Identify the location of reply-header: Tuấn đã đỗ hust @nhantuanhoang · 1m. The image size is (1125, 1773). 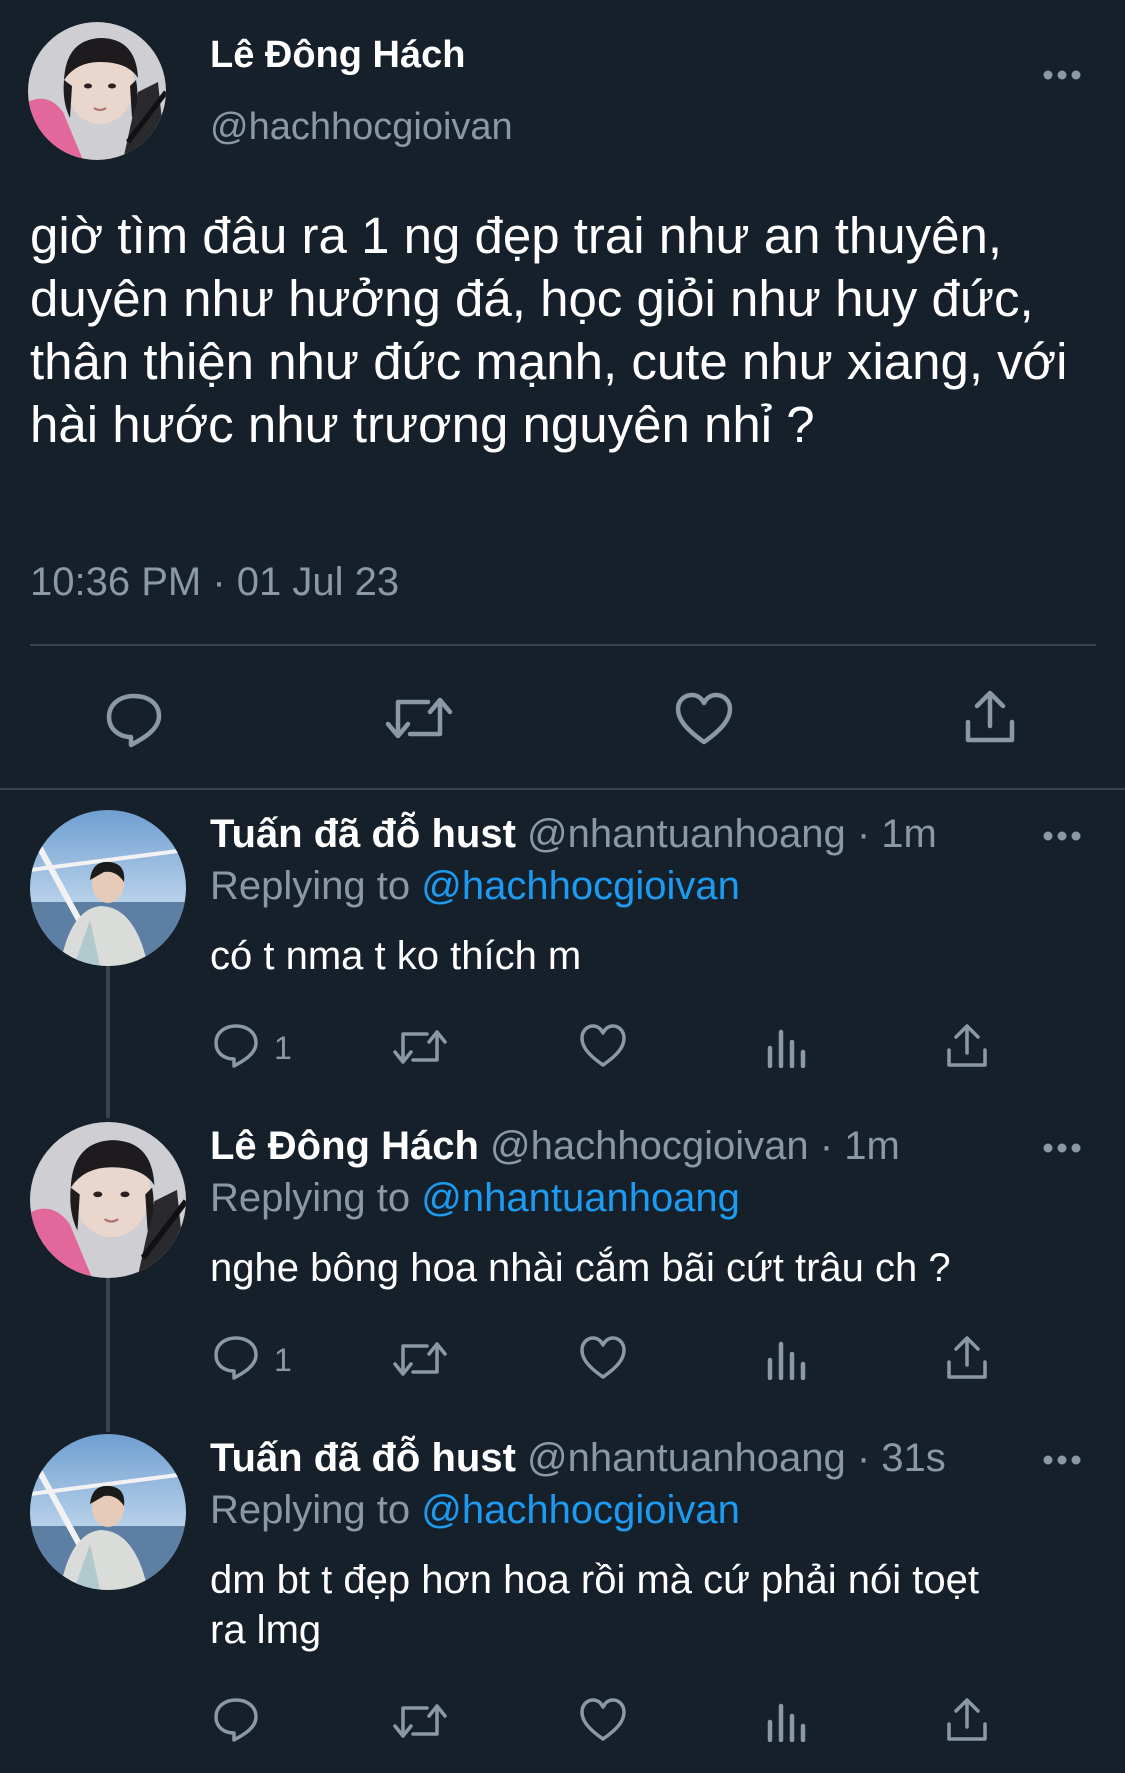
(573, 834).